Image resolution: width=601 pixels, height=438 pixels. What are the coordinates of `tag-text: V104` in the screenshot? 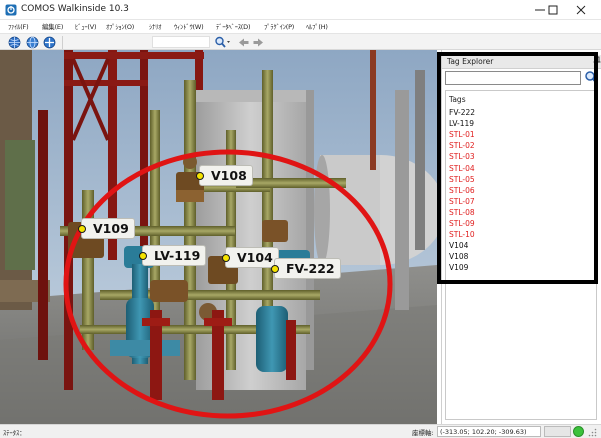 It's located at (255, 257).